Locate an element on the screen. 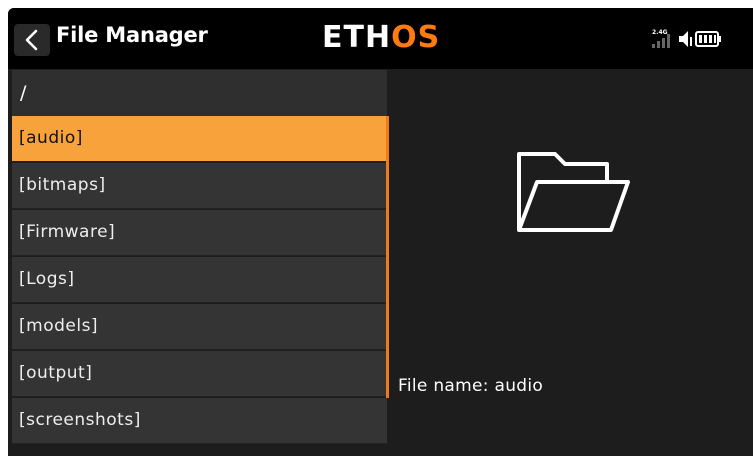 The image size is (753, 456). speaker-icon is located at coordinates (685, 39).